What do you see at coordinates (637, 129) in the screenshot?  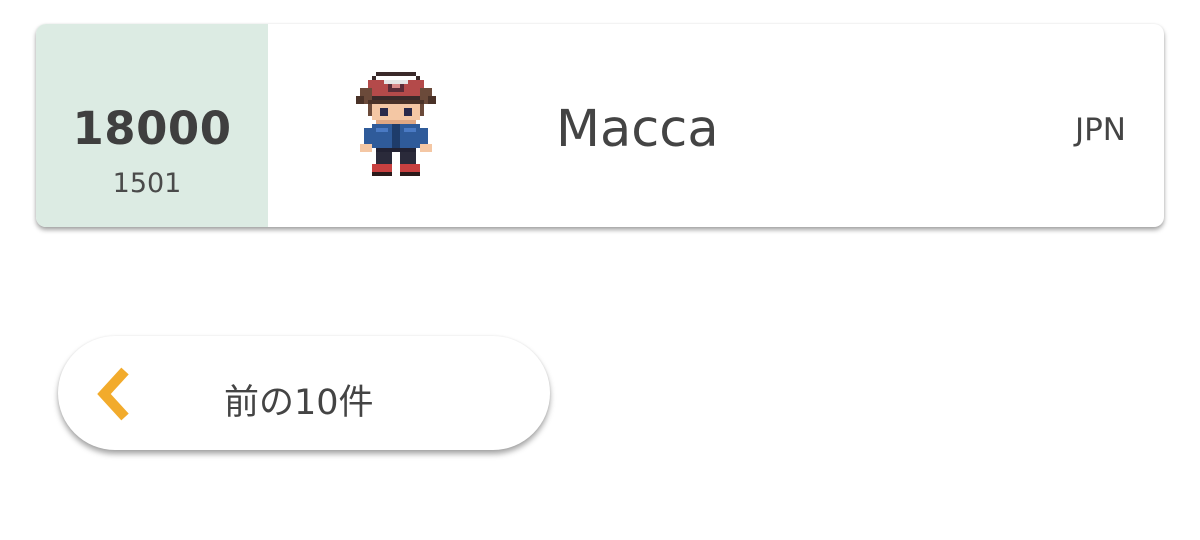 I see `player-name: Macca` at bounding box center [637, 129].